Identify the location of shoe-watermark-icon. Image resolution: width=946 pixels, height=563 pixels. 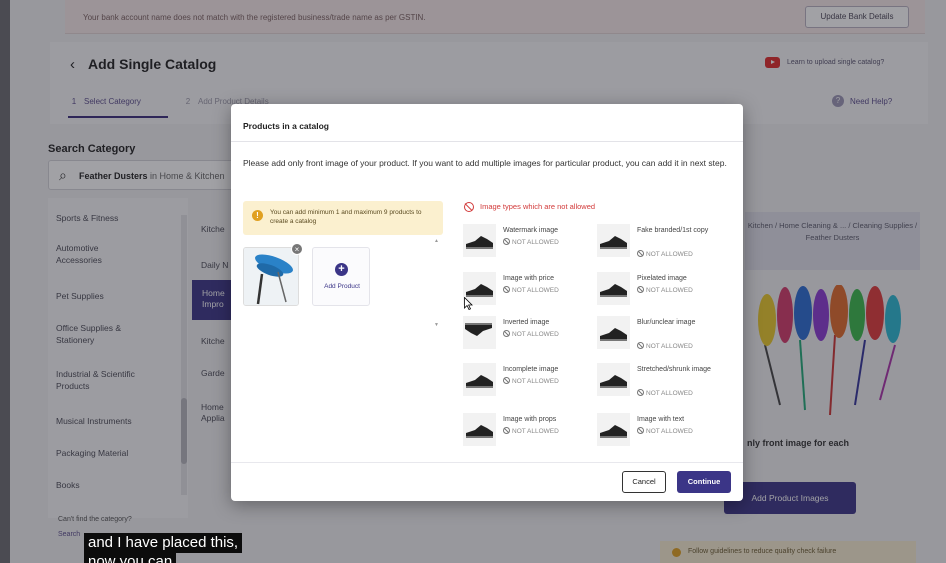
(479, 240).